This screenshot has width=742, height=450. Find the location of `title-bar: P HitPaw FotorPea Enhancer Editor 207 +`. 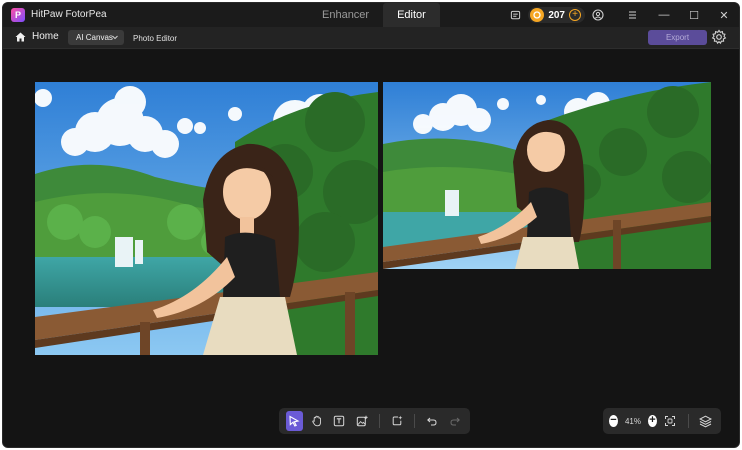

title-bar: P HitPaw FotorPea Enhancer Editor 207 + is located at coordinates (371, 15).